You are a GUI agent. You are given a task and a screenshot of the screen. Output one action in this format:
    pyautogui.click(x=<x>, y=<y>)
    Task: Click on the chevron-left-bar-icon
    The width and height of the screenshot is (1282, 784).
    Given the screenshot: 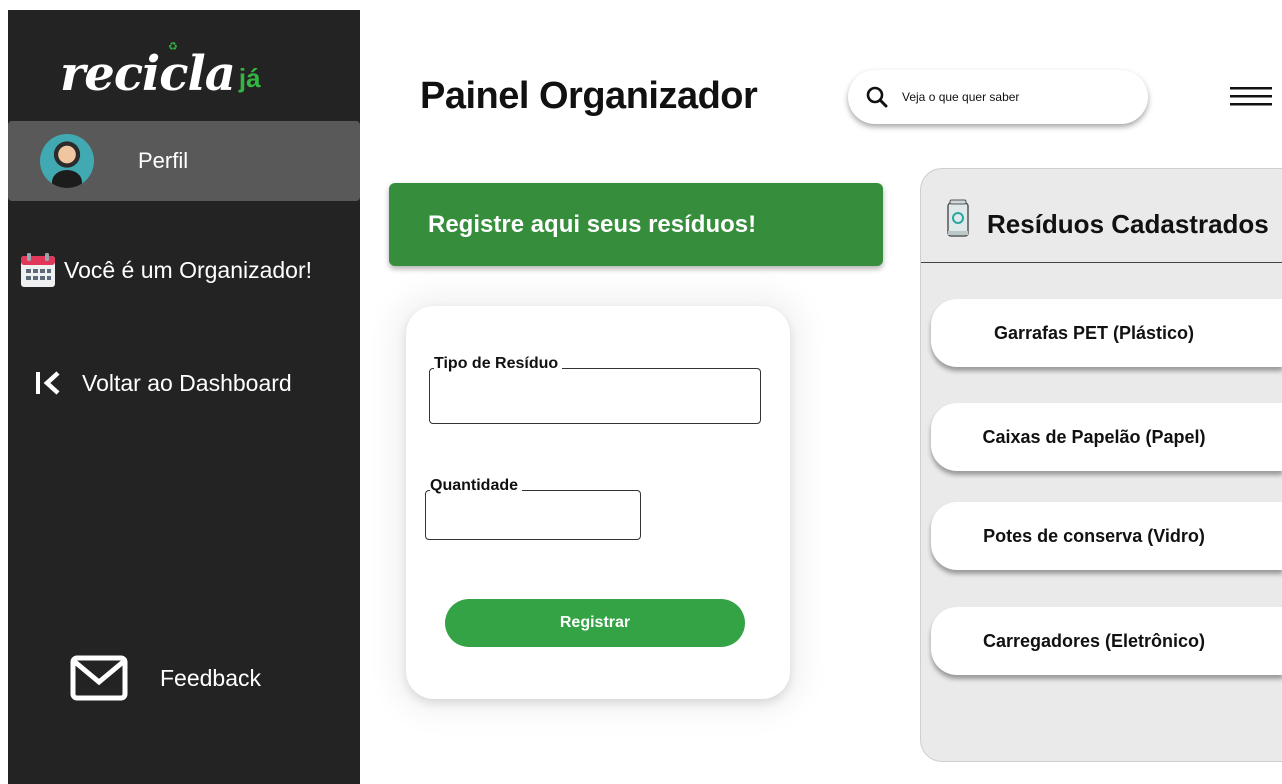 What is the action you would take?
    pyautogui.click(x=48, y=383)
    